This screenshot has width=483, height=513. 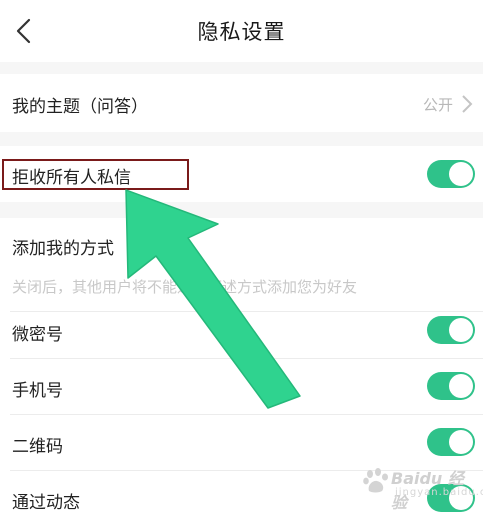 I want to click on watermark-url: jingyan.baidu.com, so click(x=439, y=492).